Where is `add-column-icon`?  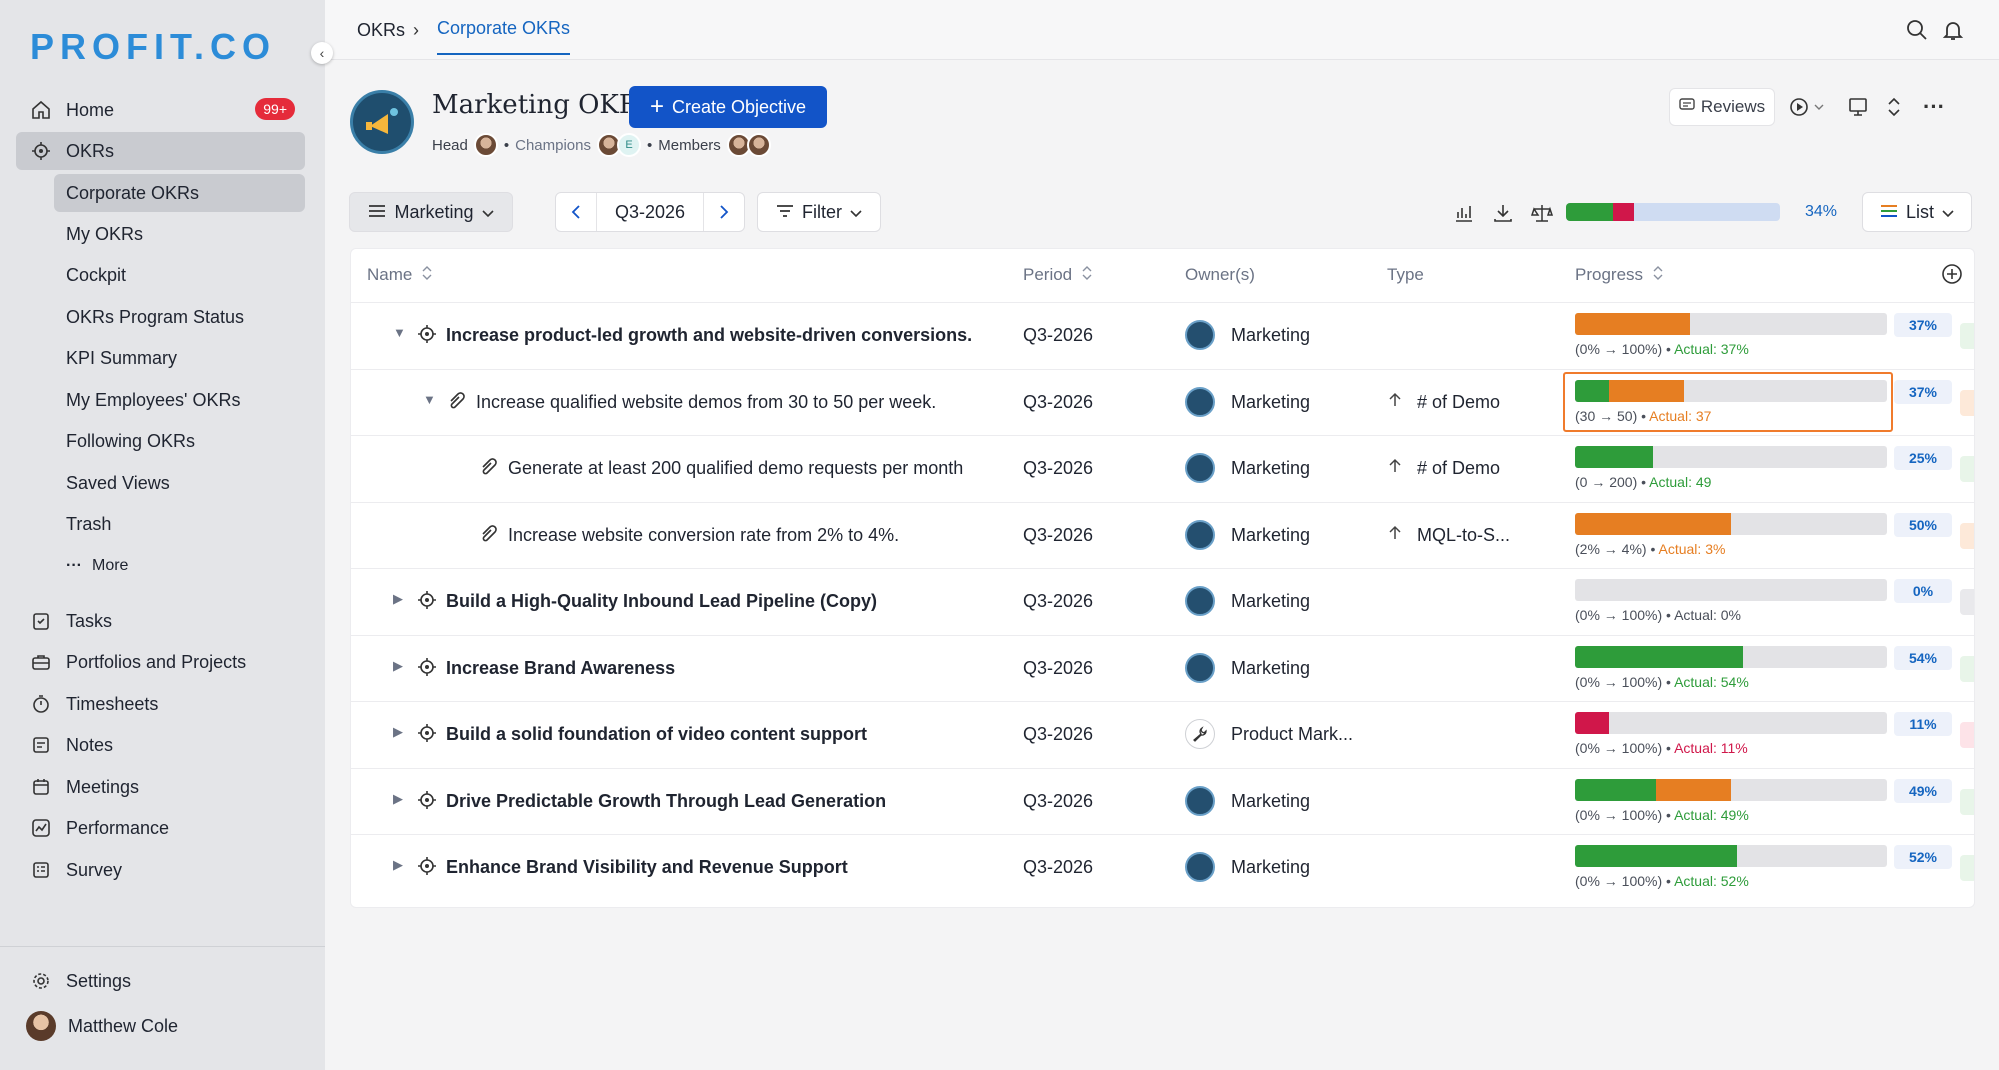
add-column-icon is located at coordinates (1952, 274).